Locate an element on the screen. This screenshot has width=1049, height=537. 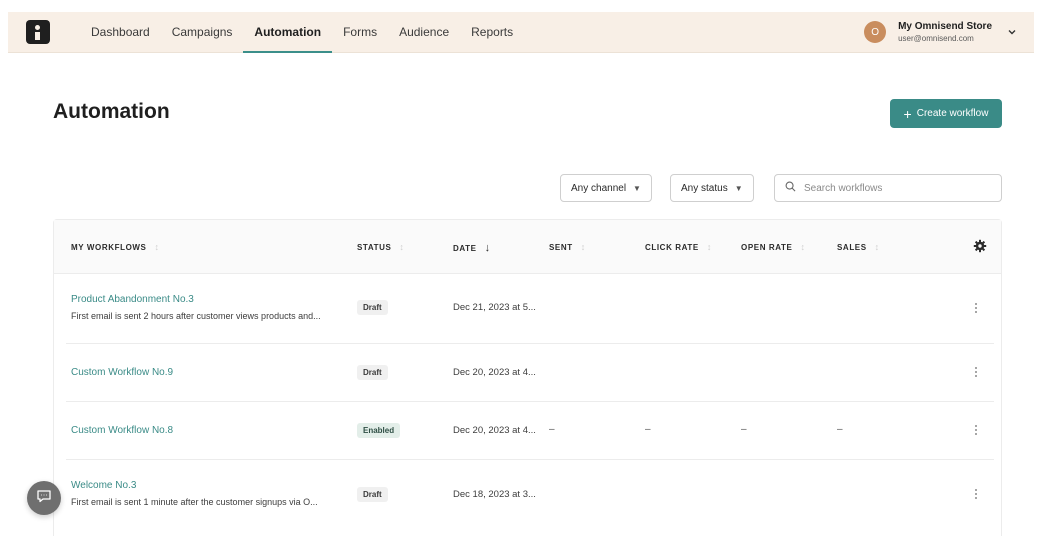
nav-item-campaigns: Campaigns is located at coordinates (202, 32).